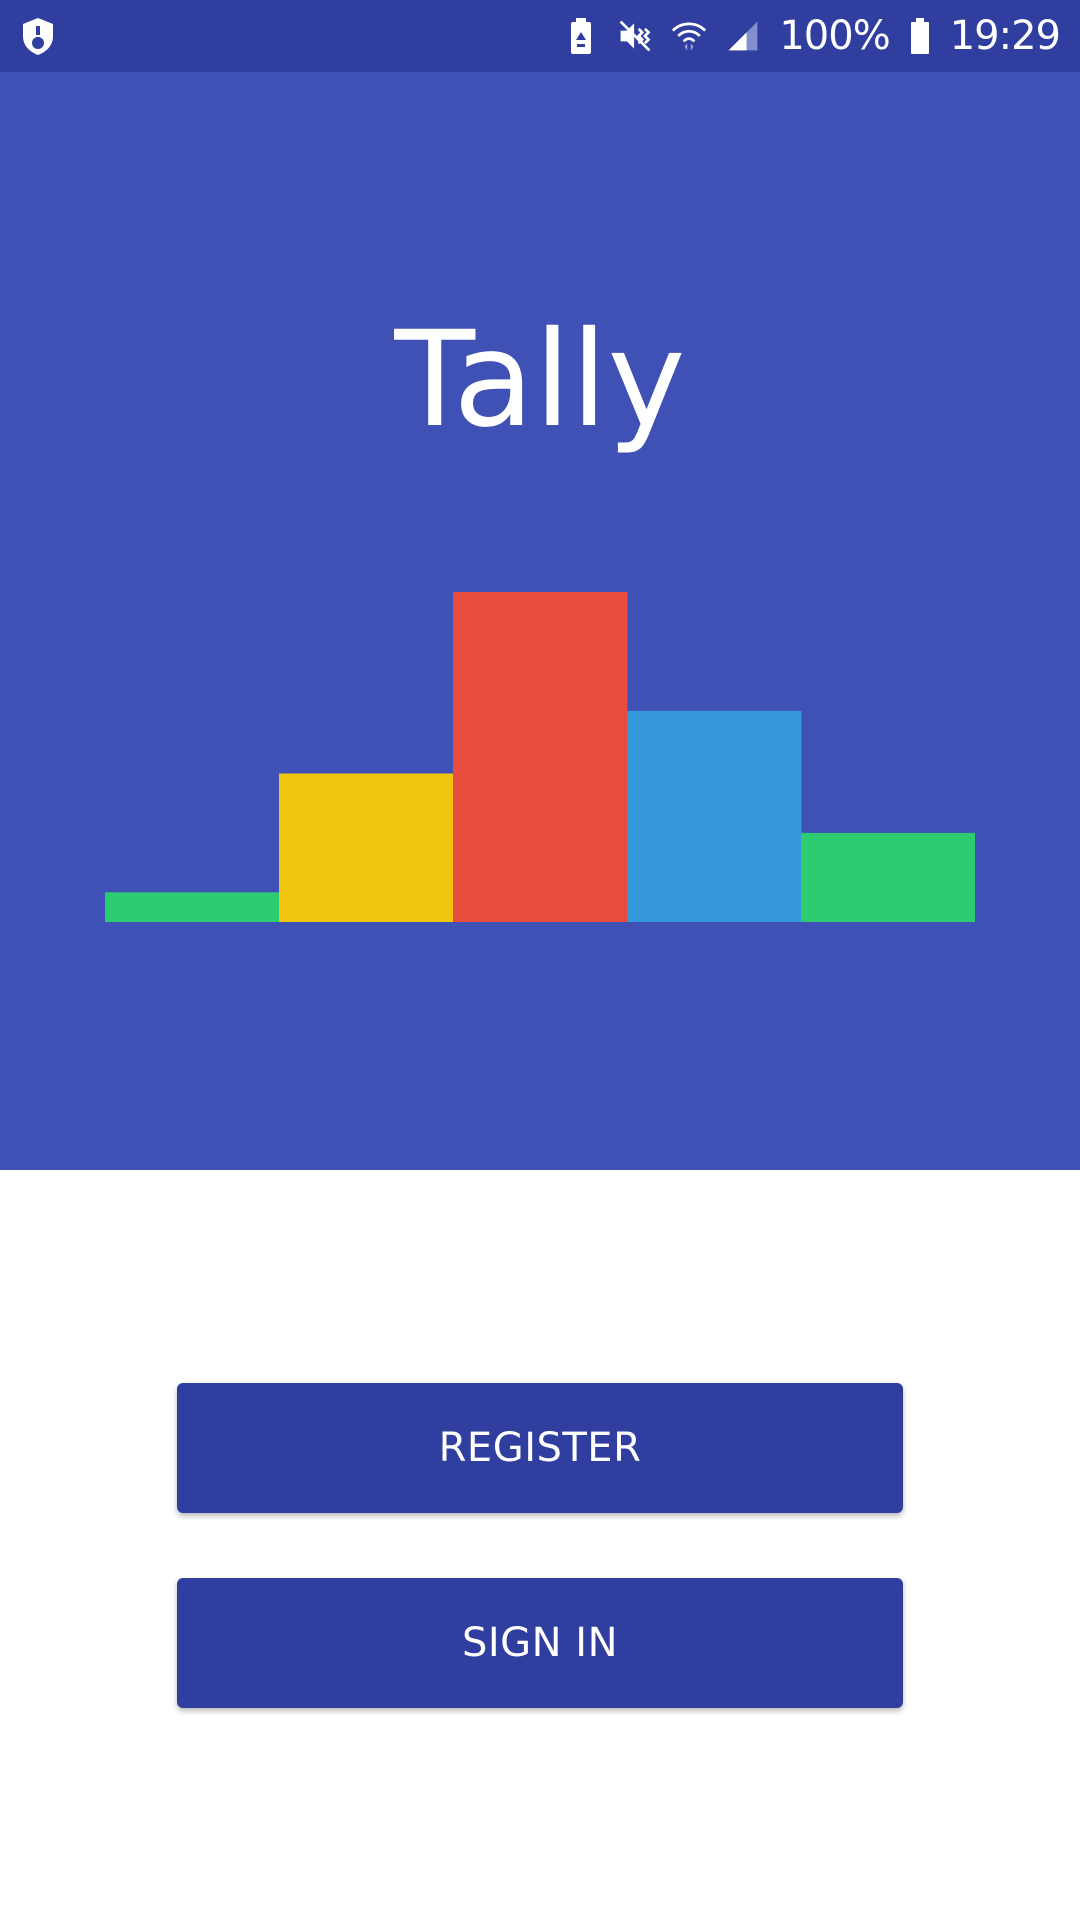 This screenshot has width=1080, height=1920. I want to click on sign-in-button: SIGN IN, so click(540, 1643).